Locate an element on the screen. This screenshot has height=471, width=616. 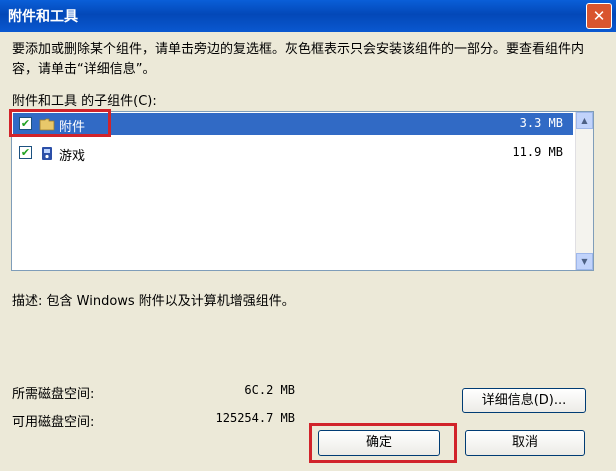
title-bar: 附件和工具 ✕ is located at coordinates (308, 16).